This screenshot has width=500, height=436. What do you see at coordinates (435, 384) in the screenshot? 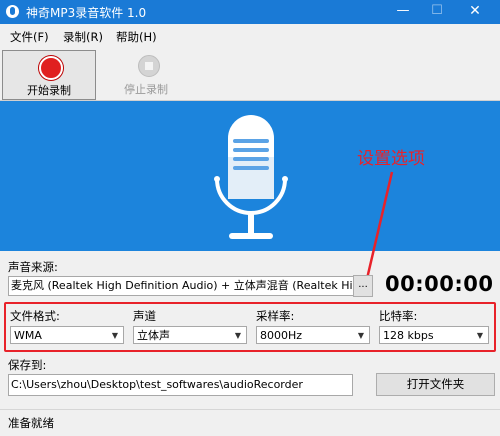
I see `open-folder-button: 打开文件夹` at bounding box center [435, 384].